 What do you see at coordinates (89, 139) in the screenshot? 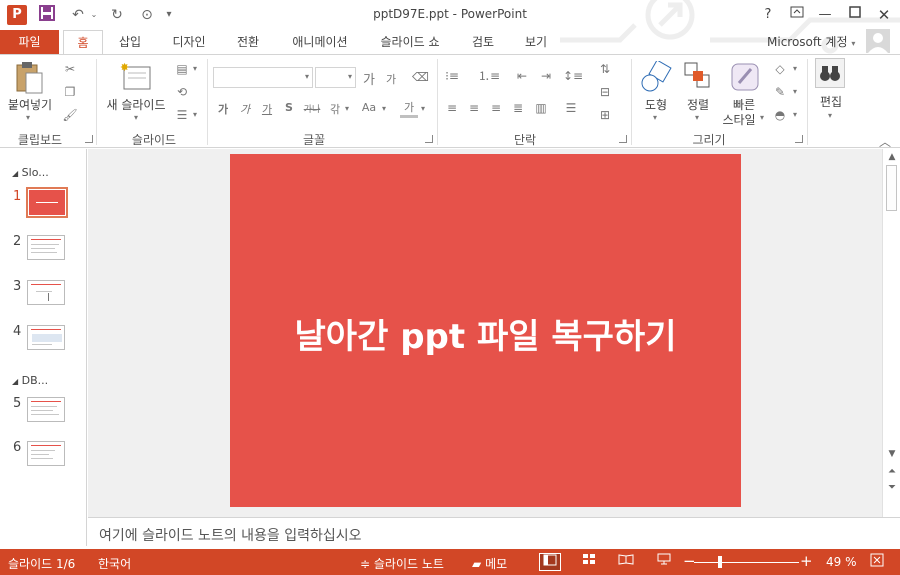
I see `clipboard-launcher-icon` at bounding box center [89, 139].